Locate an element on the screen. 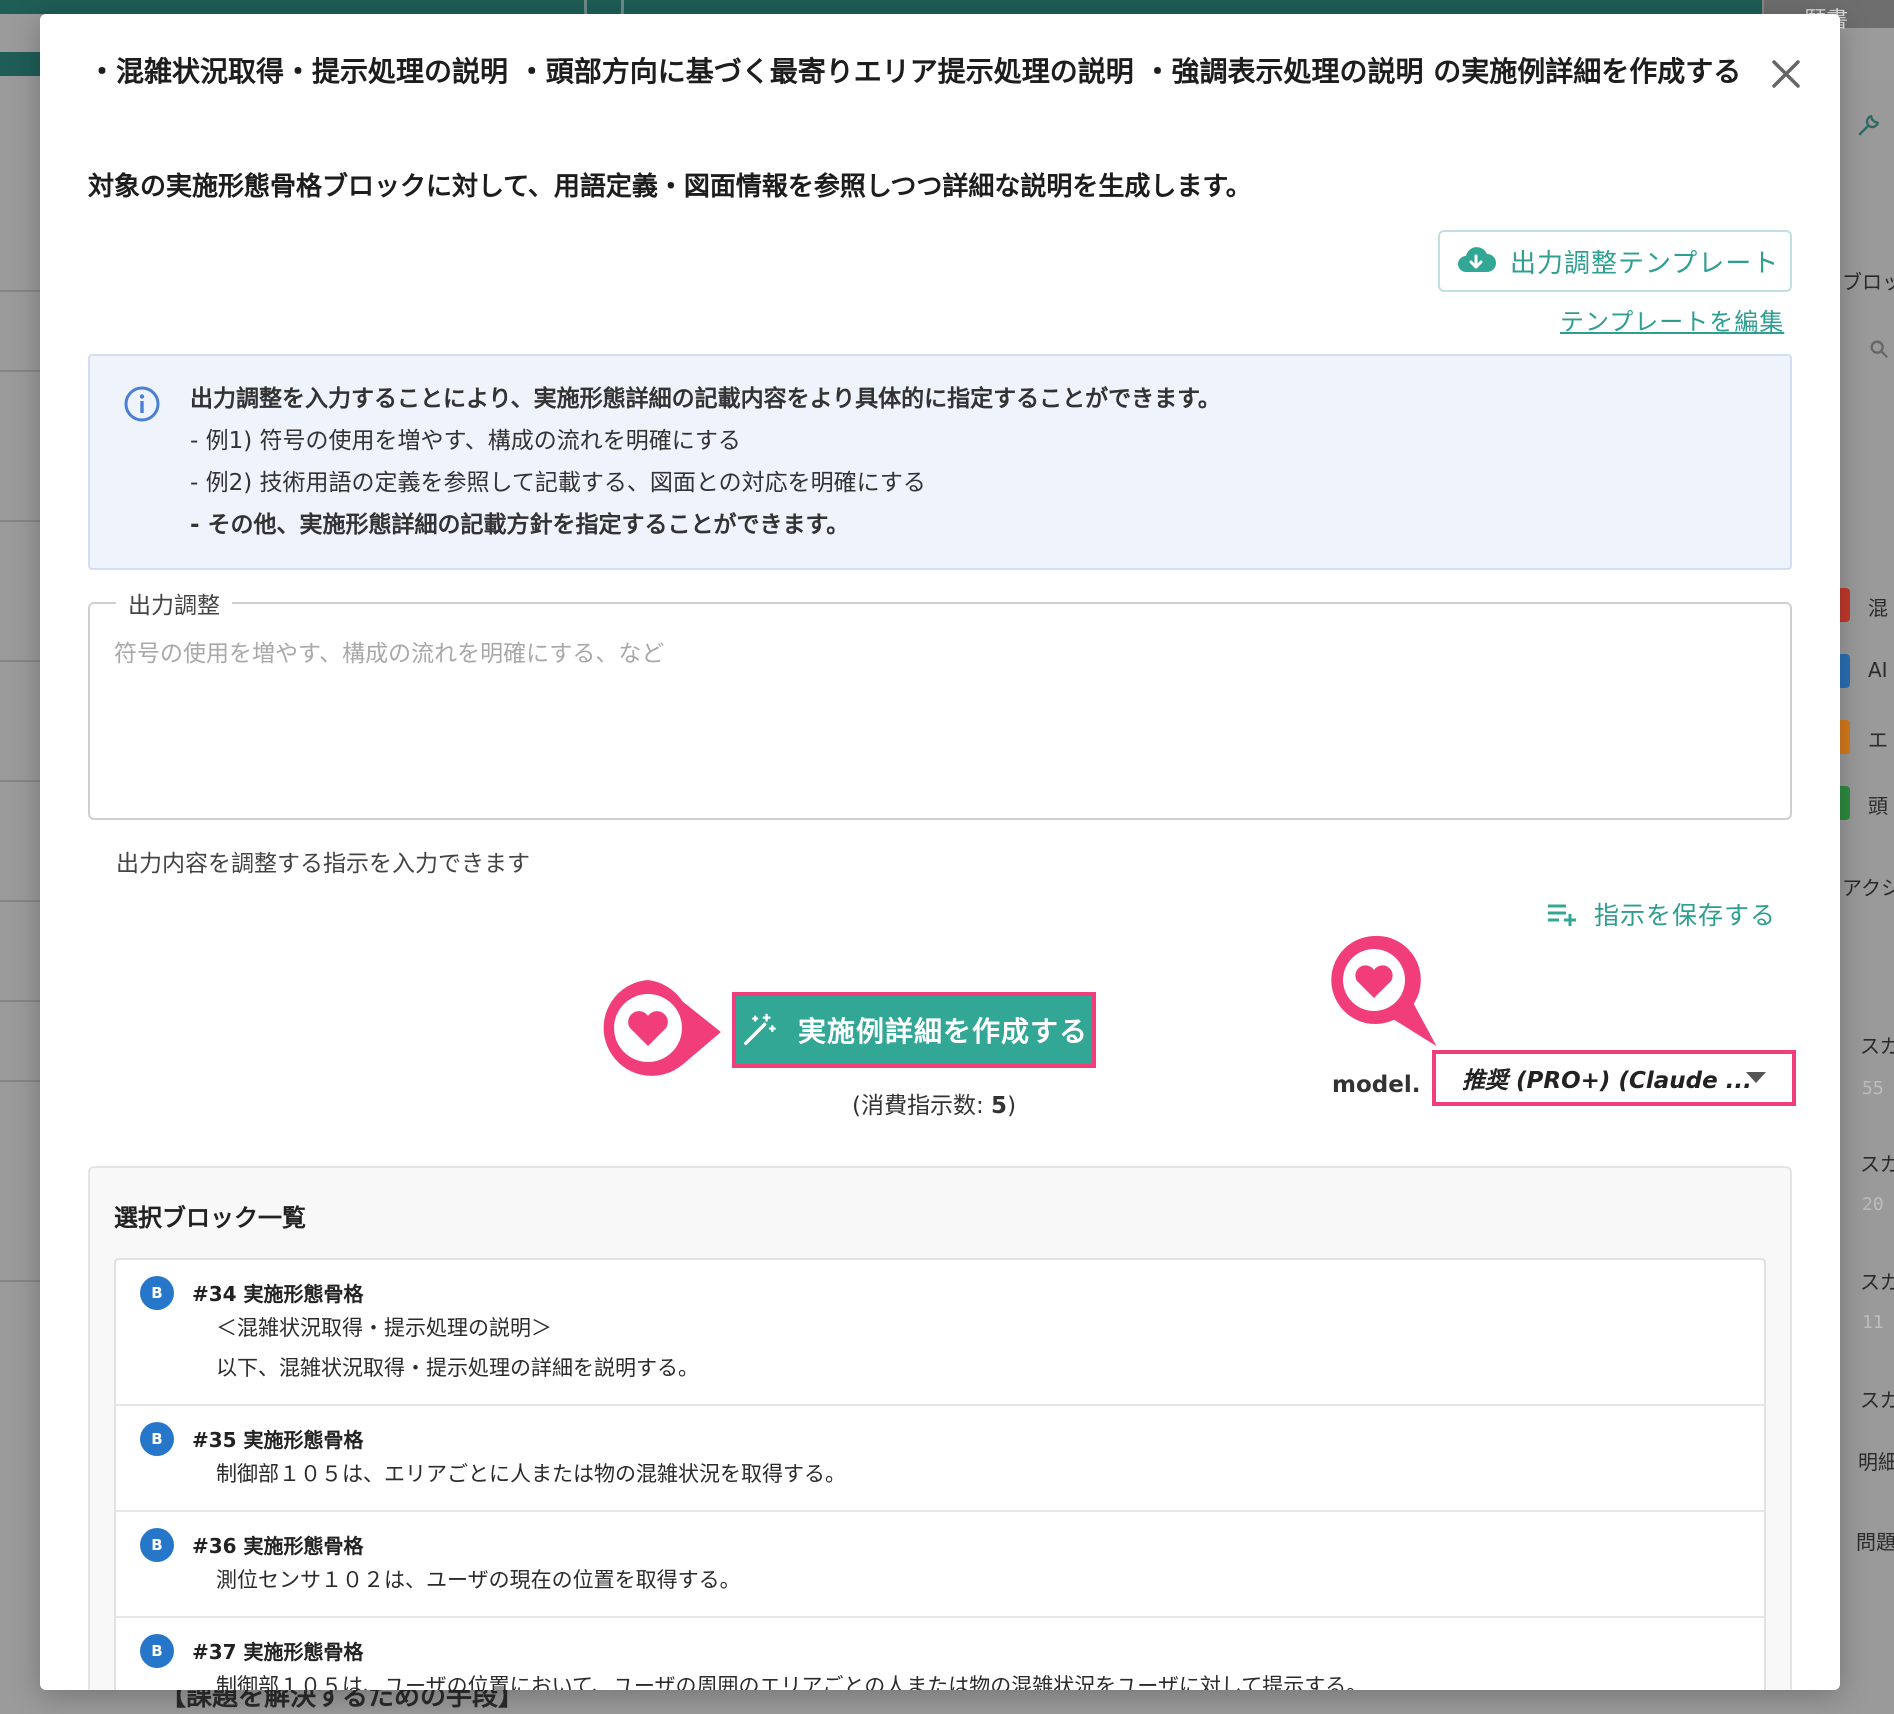 The width and height of the screenshot is (1894, 1714). block-text: 測位センサ１０２は、ユーザの現在の位置を取得する。 is located at coordinates (478, 1580).